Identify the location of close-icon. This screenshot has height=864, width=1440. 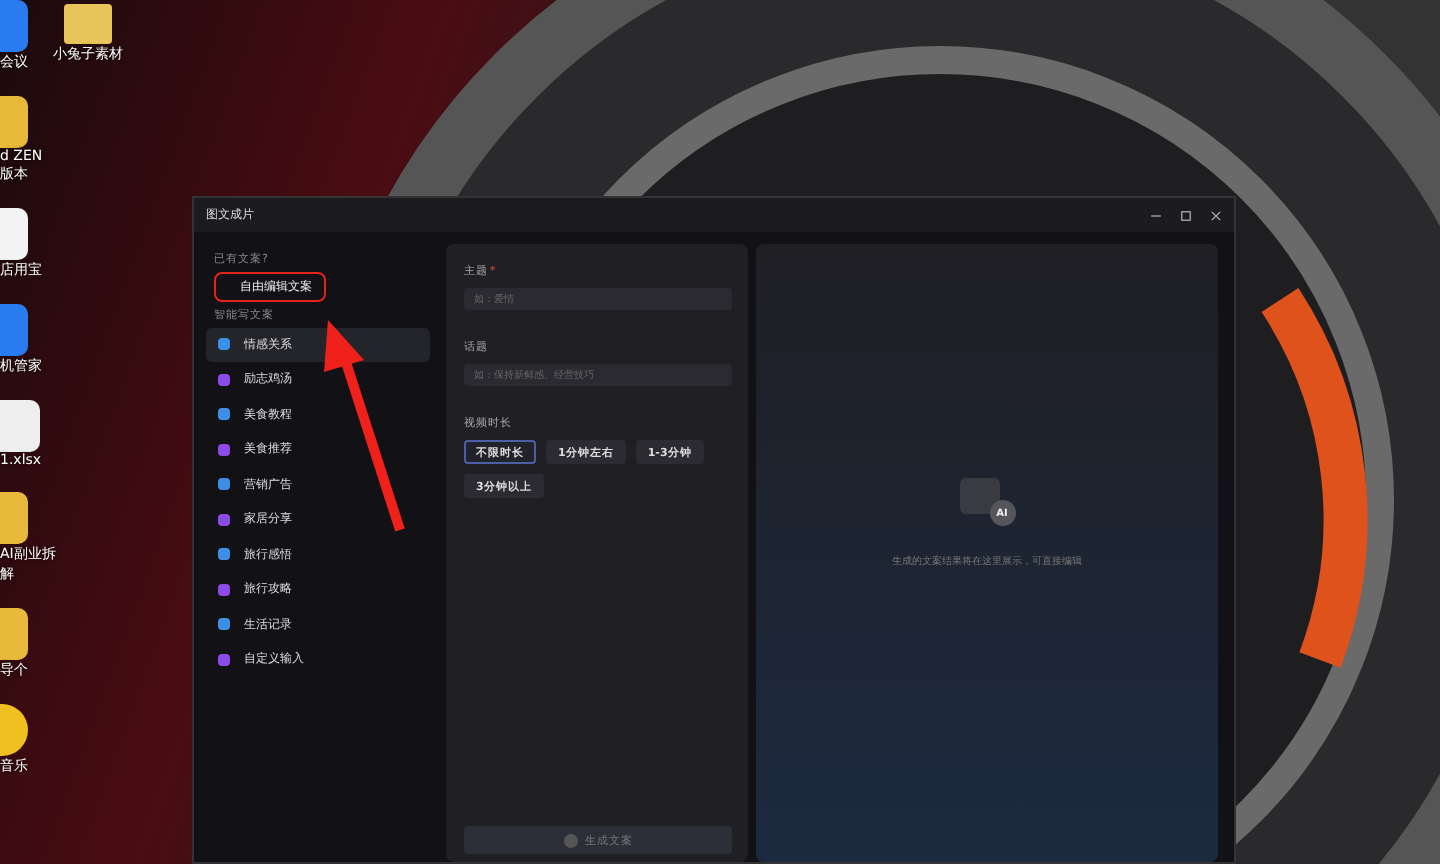
(1216, 215).